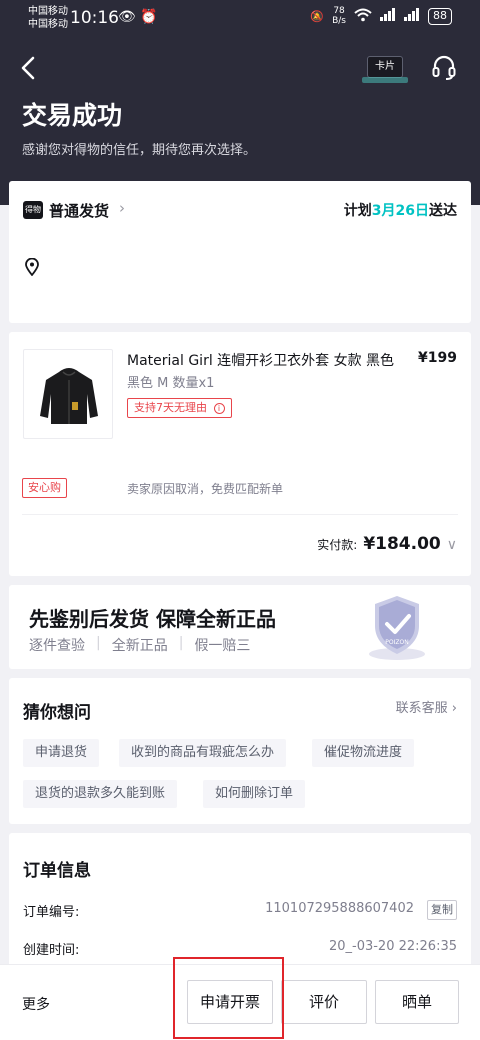 Image resolution: width=480 pixels, height=1040 pixels. What do you see at coordinates (396, 642) in the screenshot?
I see `shield-text: POIZON` at bounding box center [396, 642].